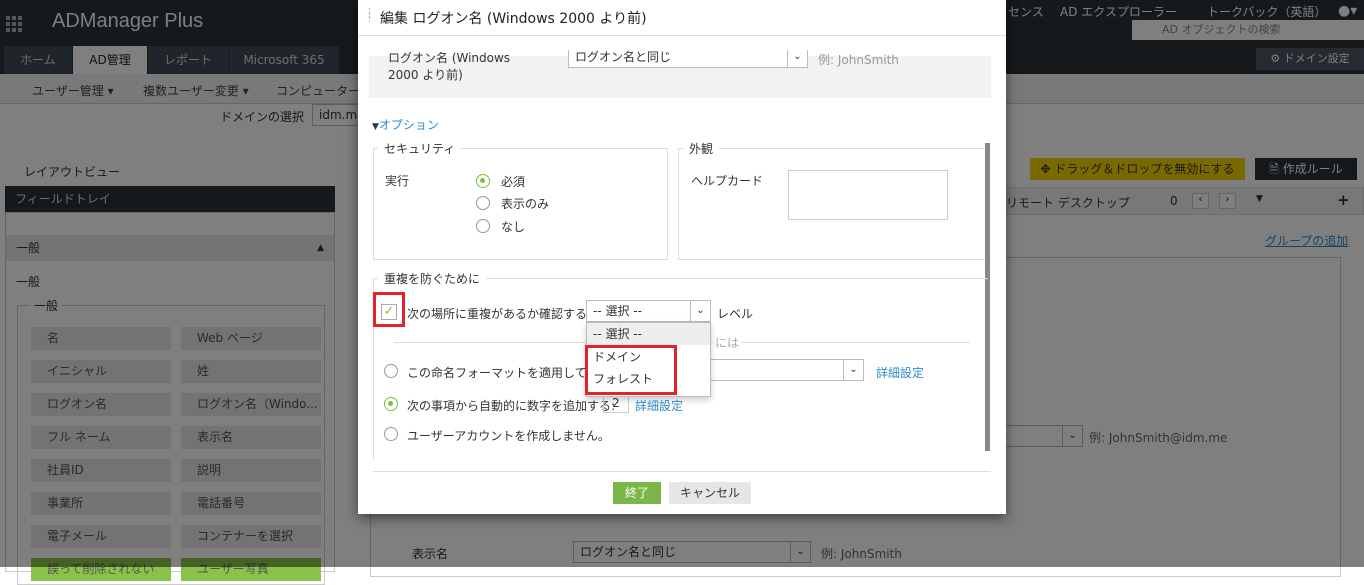 This screenshot has height=585, width=1364. Describe the element at coordinates (391, 371) in the screenshot. I see `radio-naming-format` at that location.